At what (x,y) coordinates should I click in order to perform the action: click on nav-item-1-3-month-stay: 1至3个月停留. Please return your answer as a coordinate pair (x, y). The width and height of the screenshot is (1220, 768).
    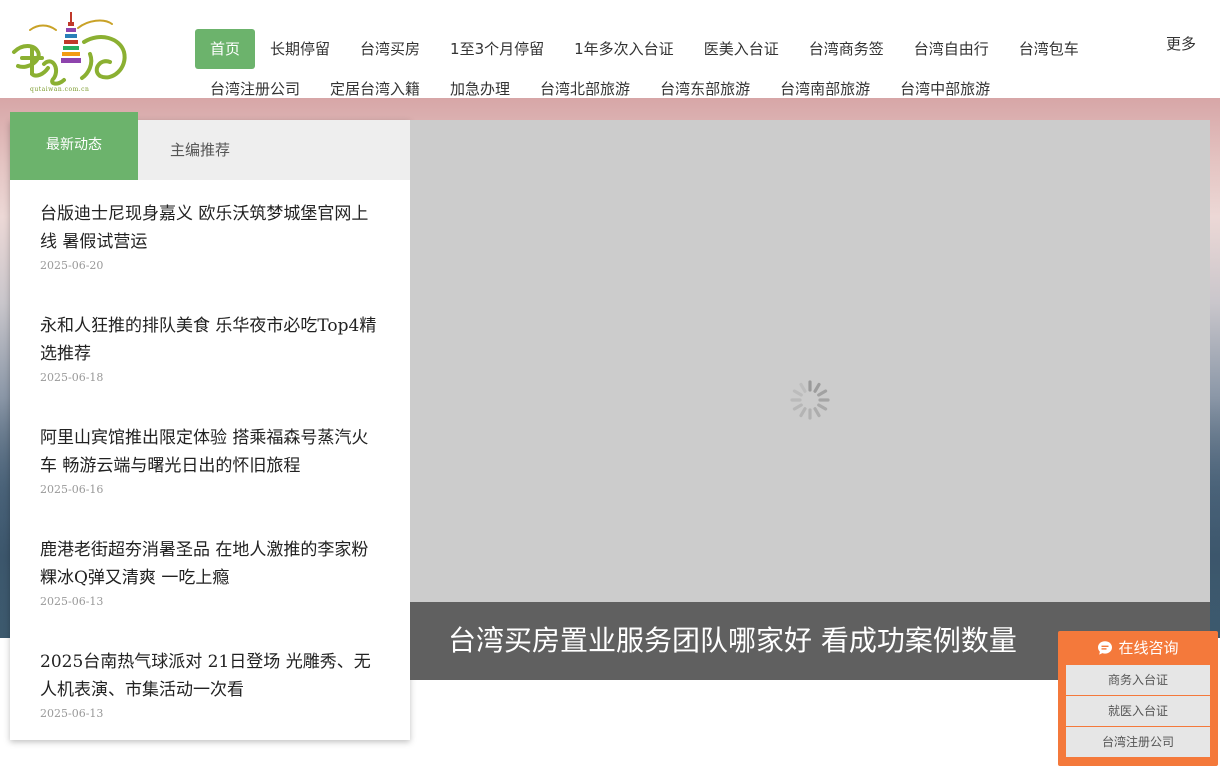
    Looking at the image, I should click on (497, 49).